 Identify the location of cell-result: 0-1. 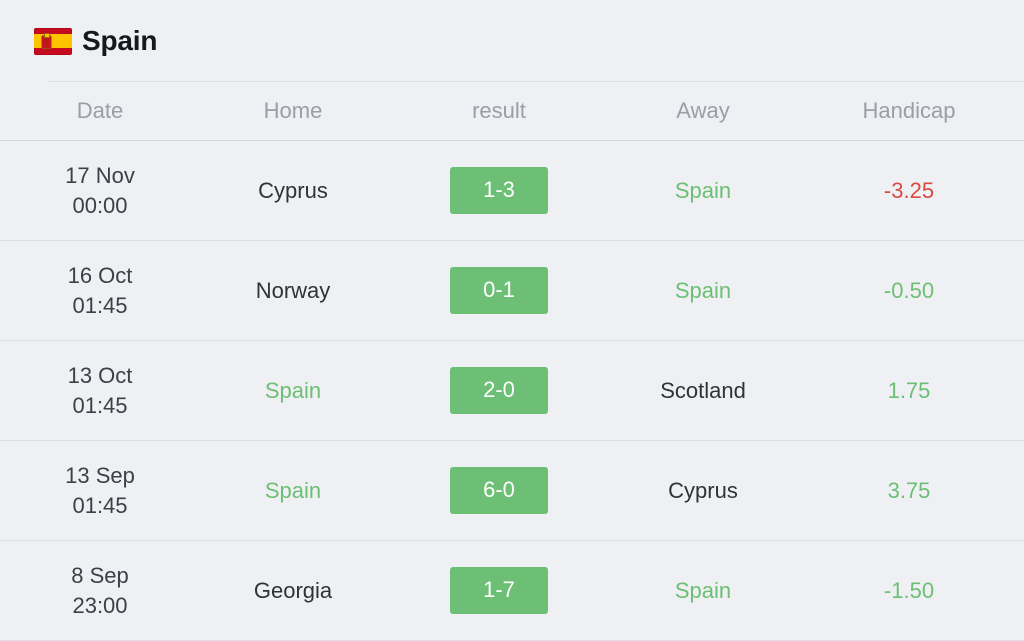
(499, 290).